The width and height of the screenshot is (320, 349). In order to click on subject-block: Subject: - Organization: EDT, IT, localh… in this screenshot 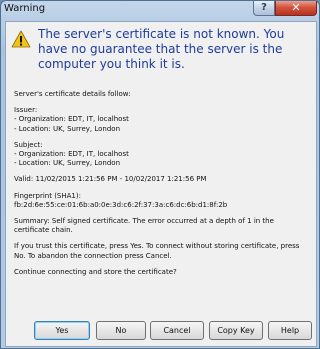, I will do `click(162, 155)`.